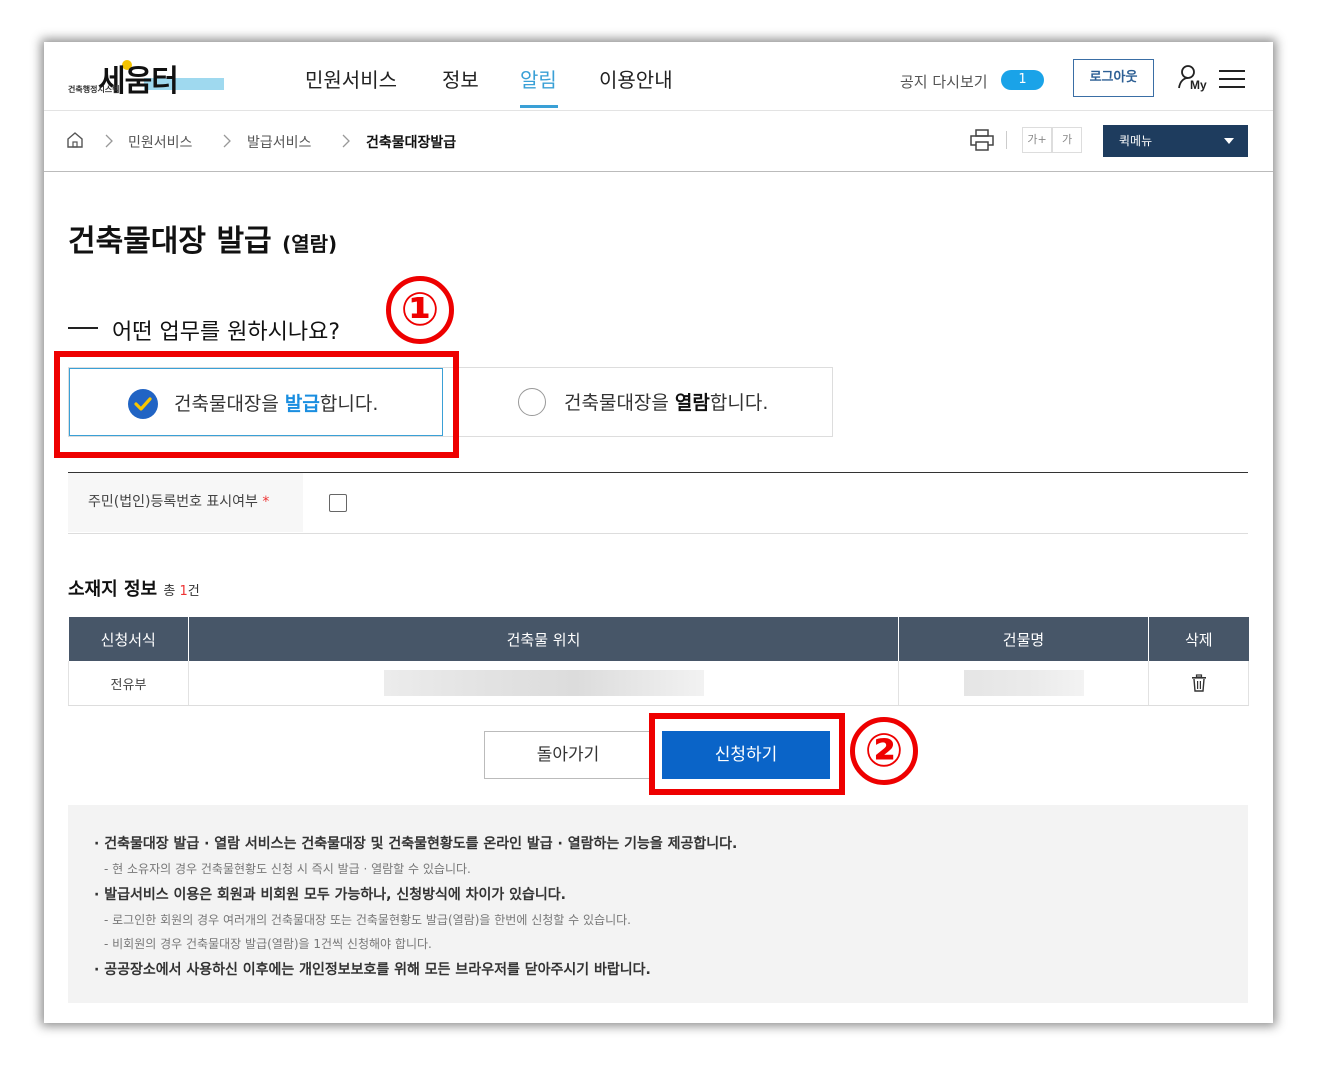 The image size is (1317, 1070). I want to click on column-header-delete: 삭제, so click(1198, 639).